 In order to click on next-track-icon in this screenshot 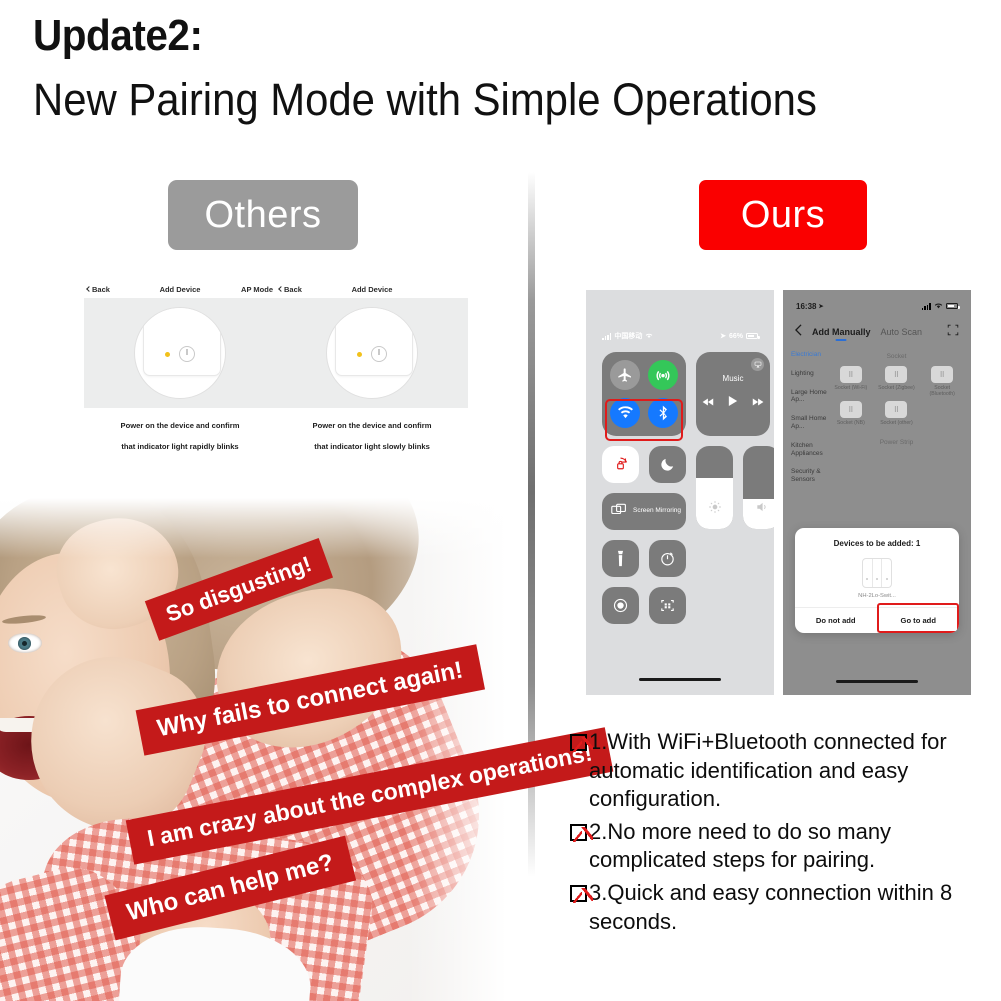, I will do `click(757, 403)`.